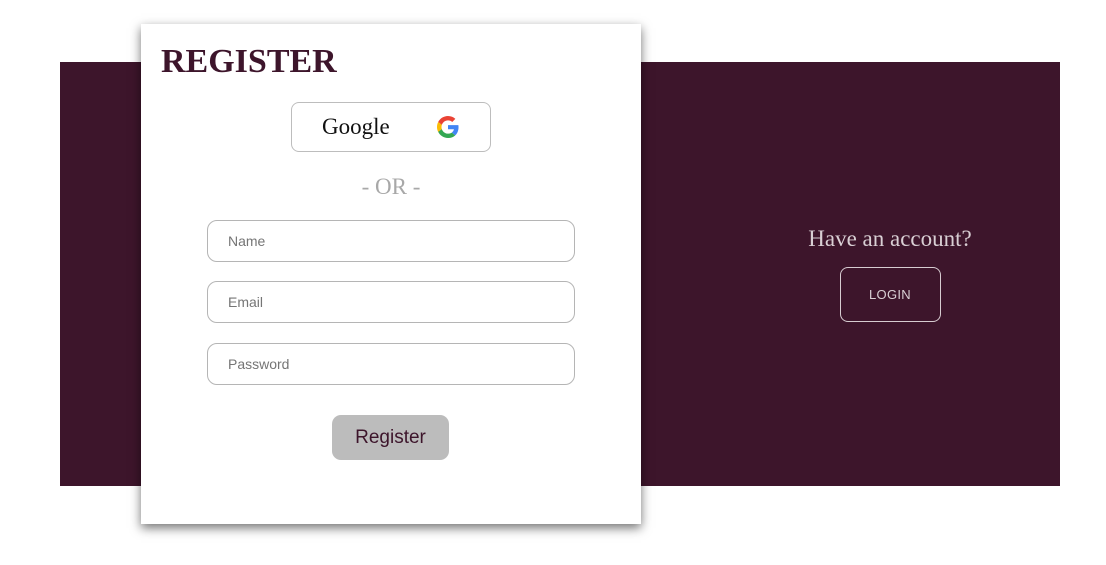  What do you see at coordinates (448, 127) in the screenshot?
I see `google-g-icon` at bounding box center [448, 127].